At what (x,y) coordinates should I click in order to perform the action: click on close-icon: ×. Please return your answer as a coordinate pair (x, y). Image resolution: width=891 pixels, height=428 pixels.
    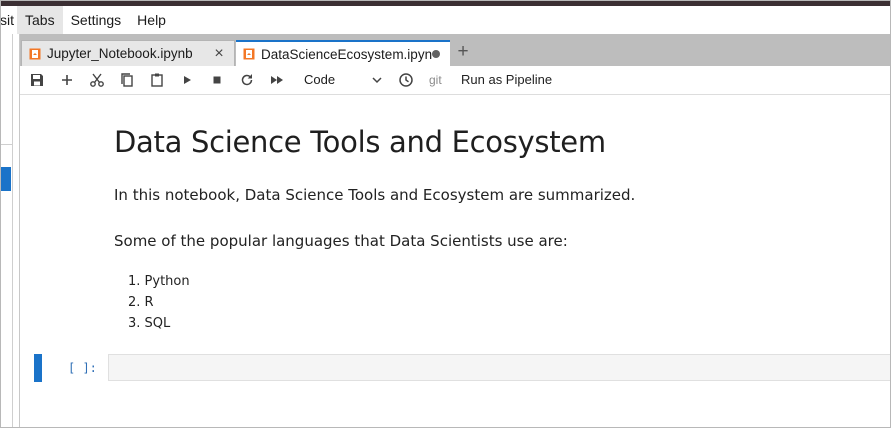
    Looking at the image, I should click on (219, 54).